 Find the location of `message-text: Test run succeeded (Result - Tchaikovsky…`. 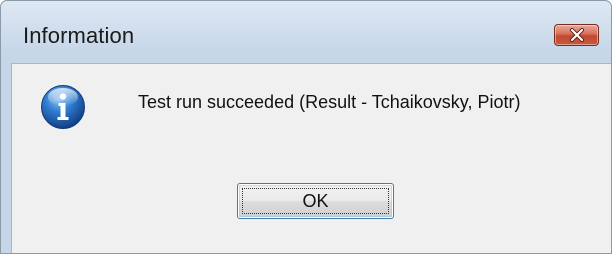

message-text: Test run succeeded (Result - Tchaikovsky… is located at coordinates (329, 102).